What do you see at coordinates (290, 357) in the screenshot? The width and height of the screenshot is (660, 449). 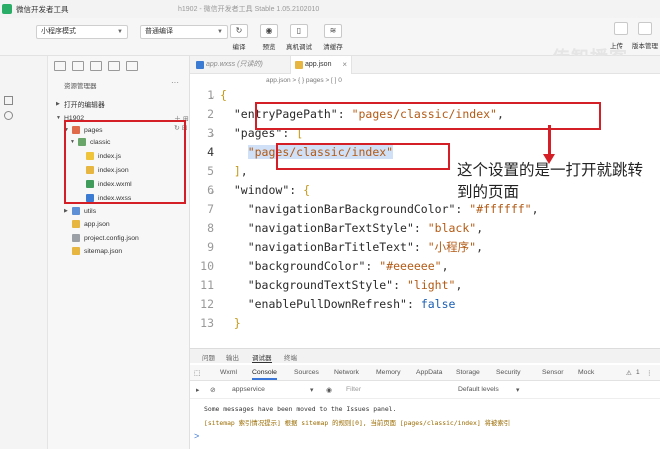 I see `tab-terminal: 终端` at bounding box center [290, 357].